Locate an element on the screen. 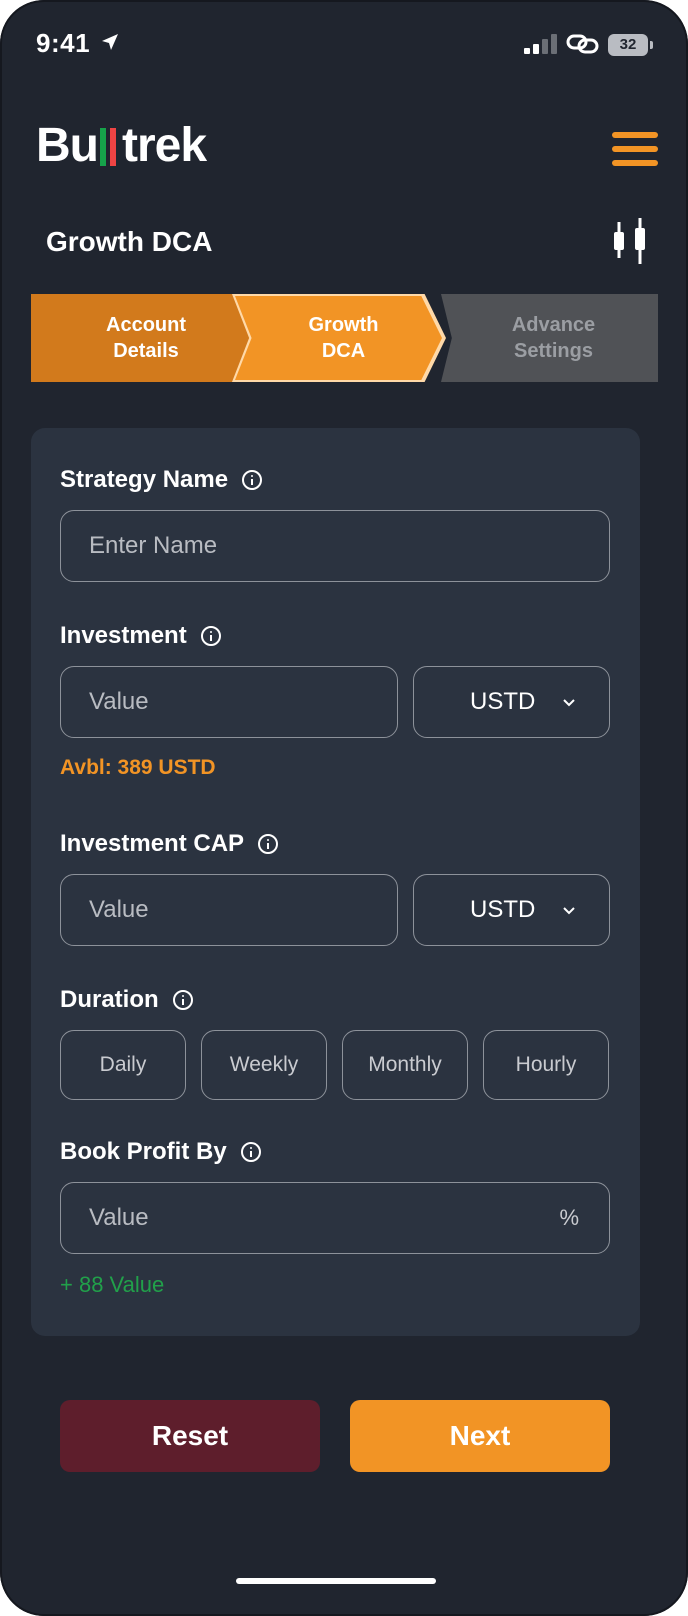  strategy-name-input: Enter Name is located at coordinates (335, 546).